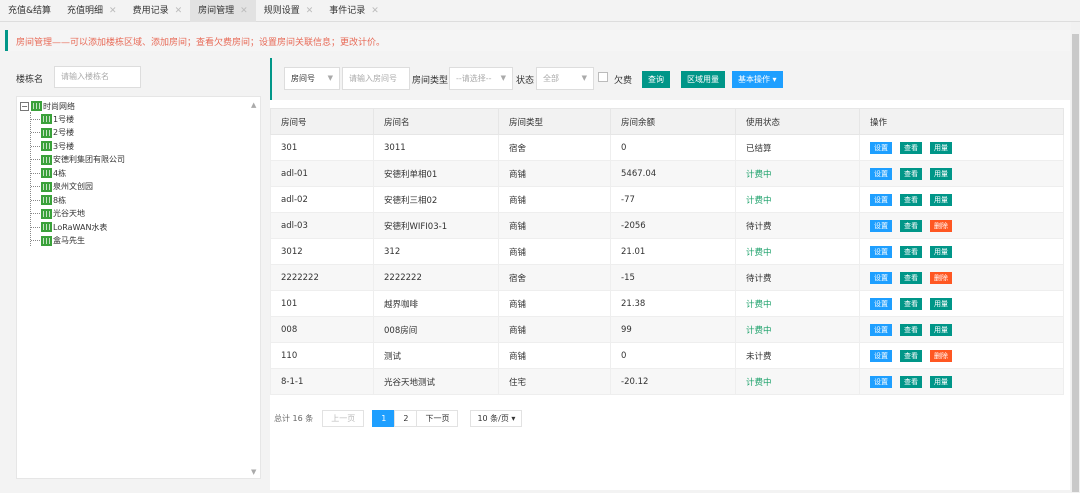 The width and height of the screenshot is (1080, 493). I want to click on tree-node: 1号楼, so click(52, 119).